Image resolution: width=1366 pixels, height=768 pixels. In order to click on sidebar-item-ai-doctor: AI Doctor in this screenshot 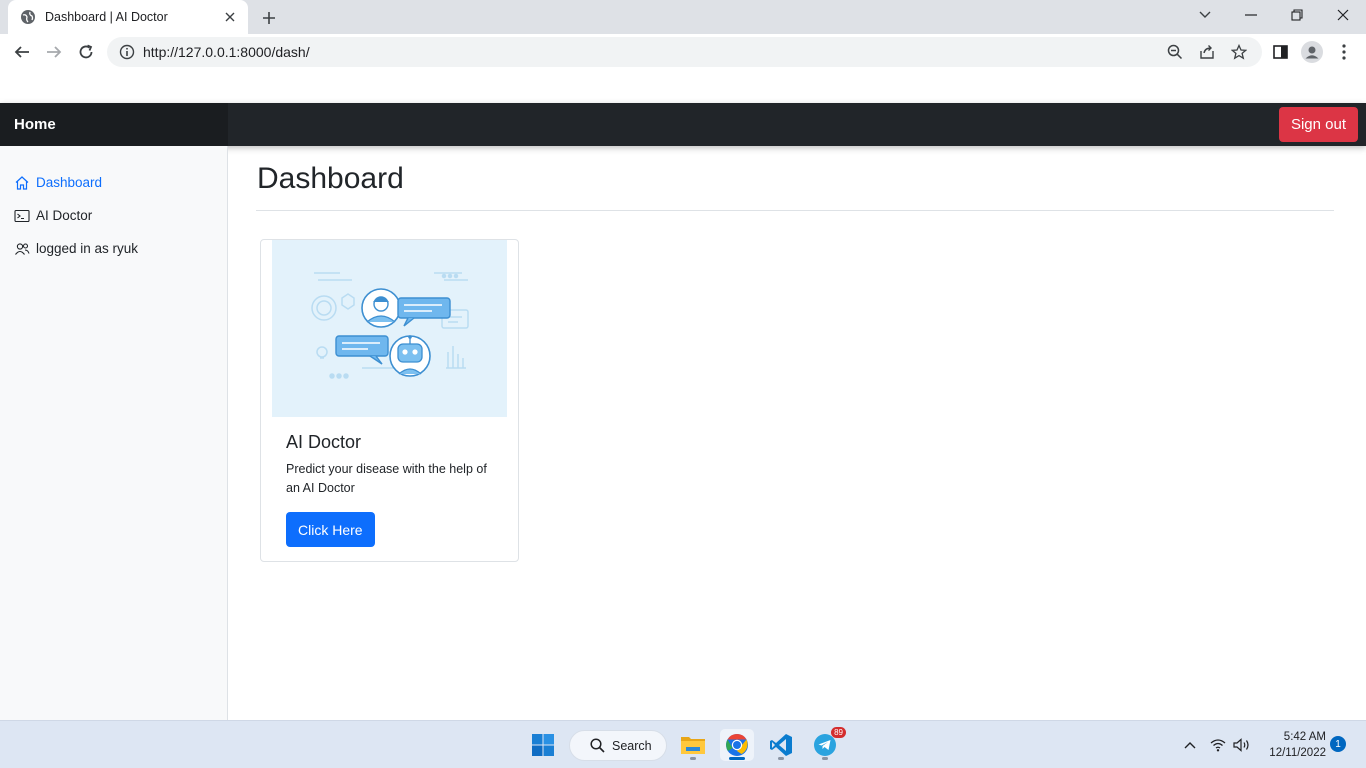, I will do `click(113, 215)`.